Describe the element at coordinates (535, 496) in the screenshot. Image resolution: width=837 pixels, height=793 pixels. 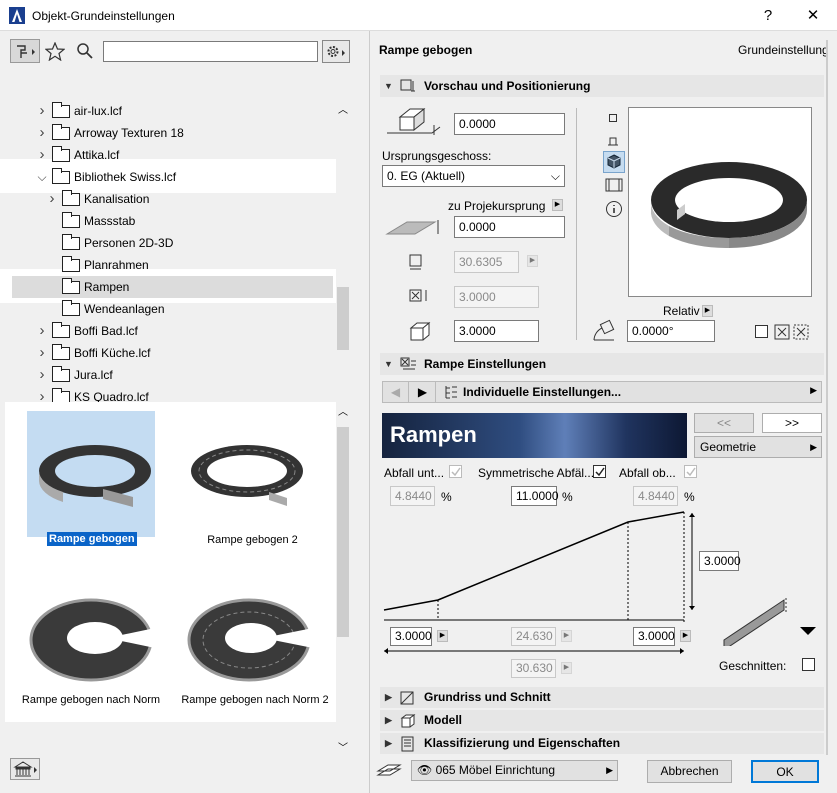
I see `slope-mid-input: 11.0000` at that location.